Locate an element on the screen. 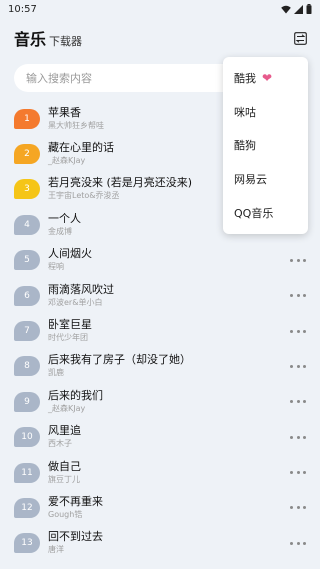 Image resolution: width=320 pixels, height=569 pixels. source-switch-button is located at coordinates (300, 38).